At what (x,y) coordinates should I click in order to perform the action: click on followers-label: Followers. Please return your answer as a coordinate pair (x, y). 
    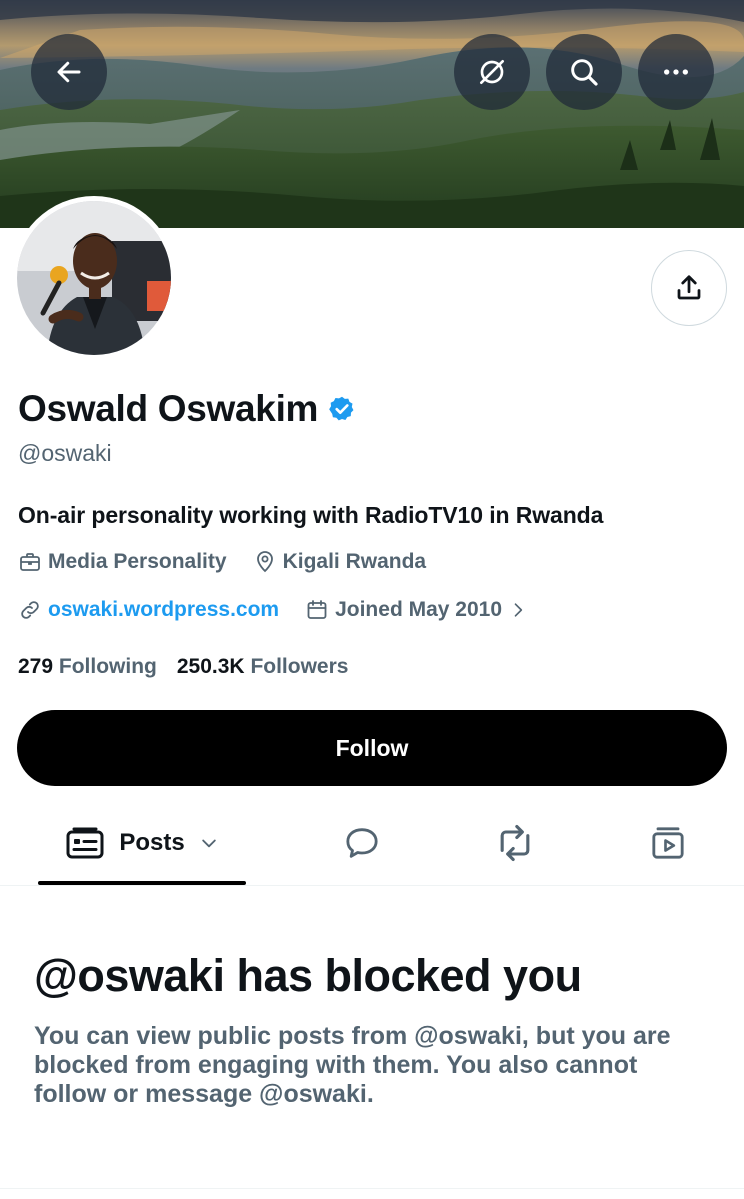
    Looking at the image, I should click on (299, 666).